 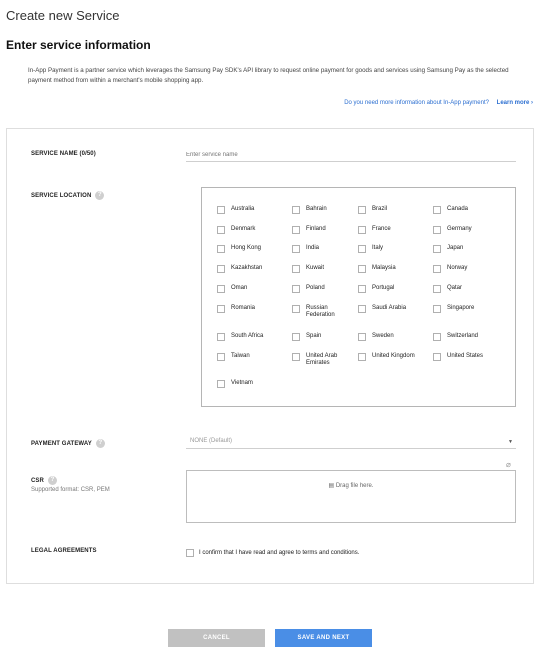 What do you see at coordinates (351, 496) in the screenshot?
I see `csr-dropzone: ▤ Drag file here.` at bounding box center [351, 496].